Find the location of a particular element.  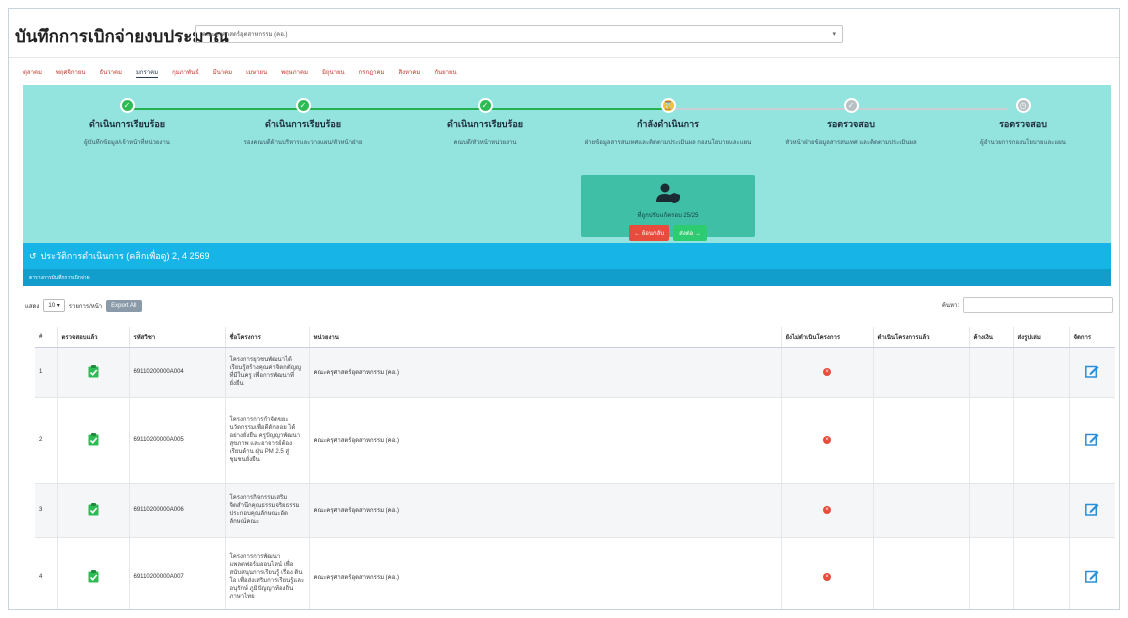

next-button: ส่งต่อ → is located at coordinates (690, 233).